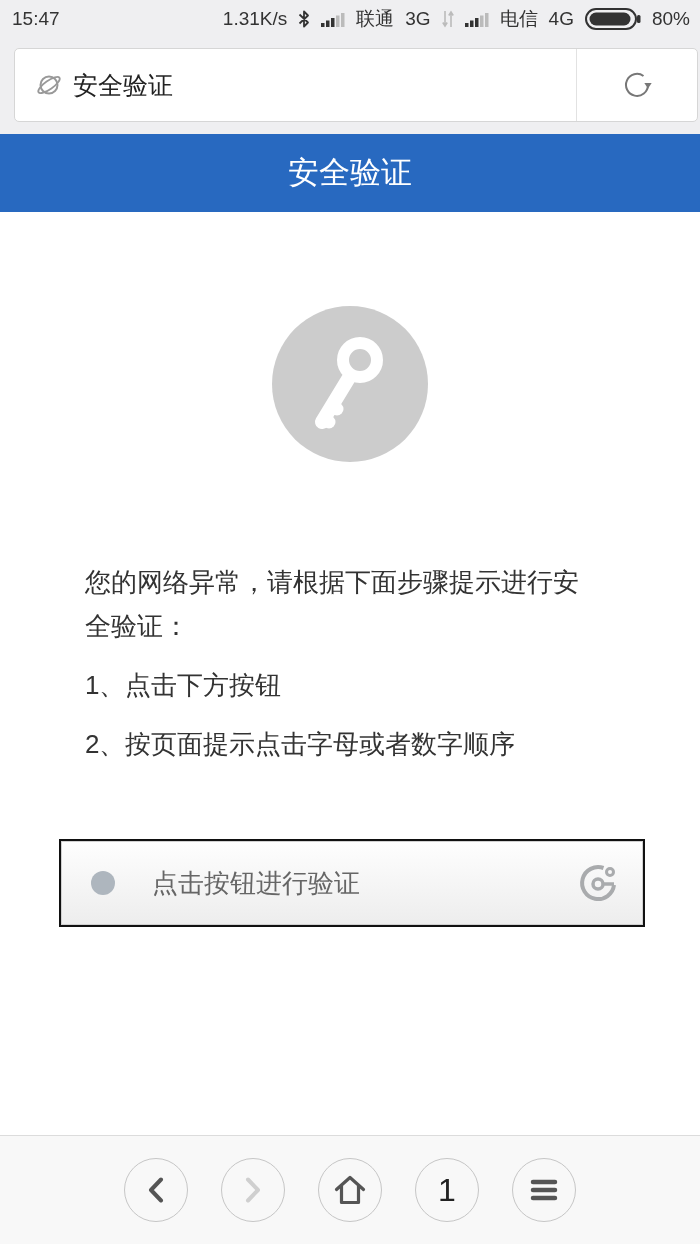 The height and width of the screenshot is (1244, 700). What do you see at coordinates (123, 85) in the screenshot?
I see `page-title: 安全验证` at bounding box center [123, 85].